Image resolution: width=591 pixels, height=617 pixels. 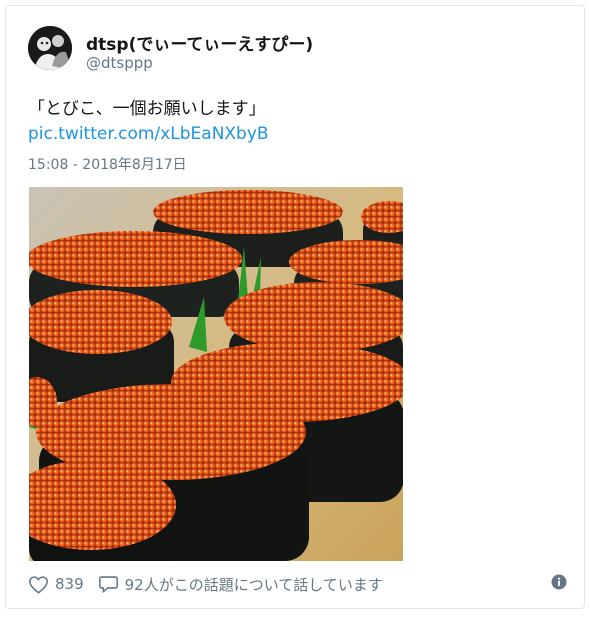 I want to click on avatar, so click(x=50, y=48).